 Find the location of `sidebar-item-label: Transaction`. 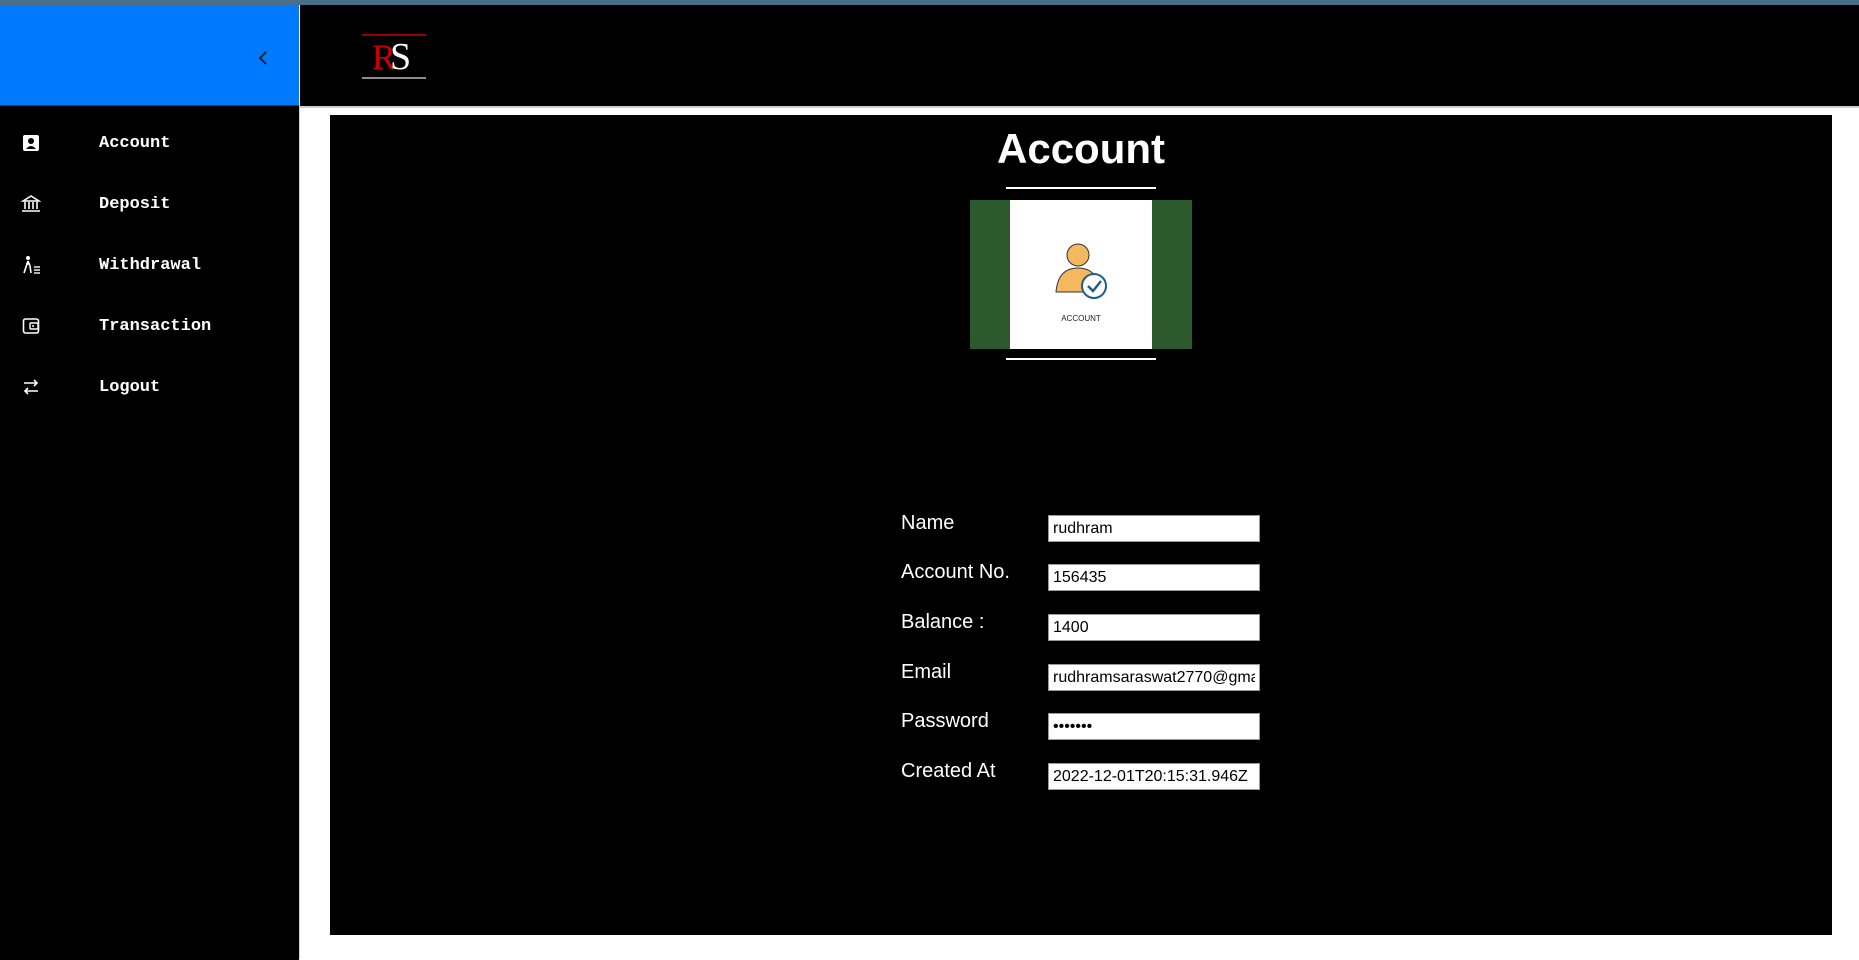

sidebar-item-label: Transaction is located at coordinates (155, 326).